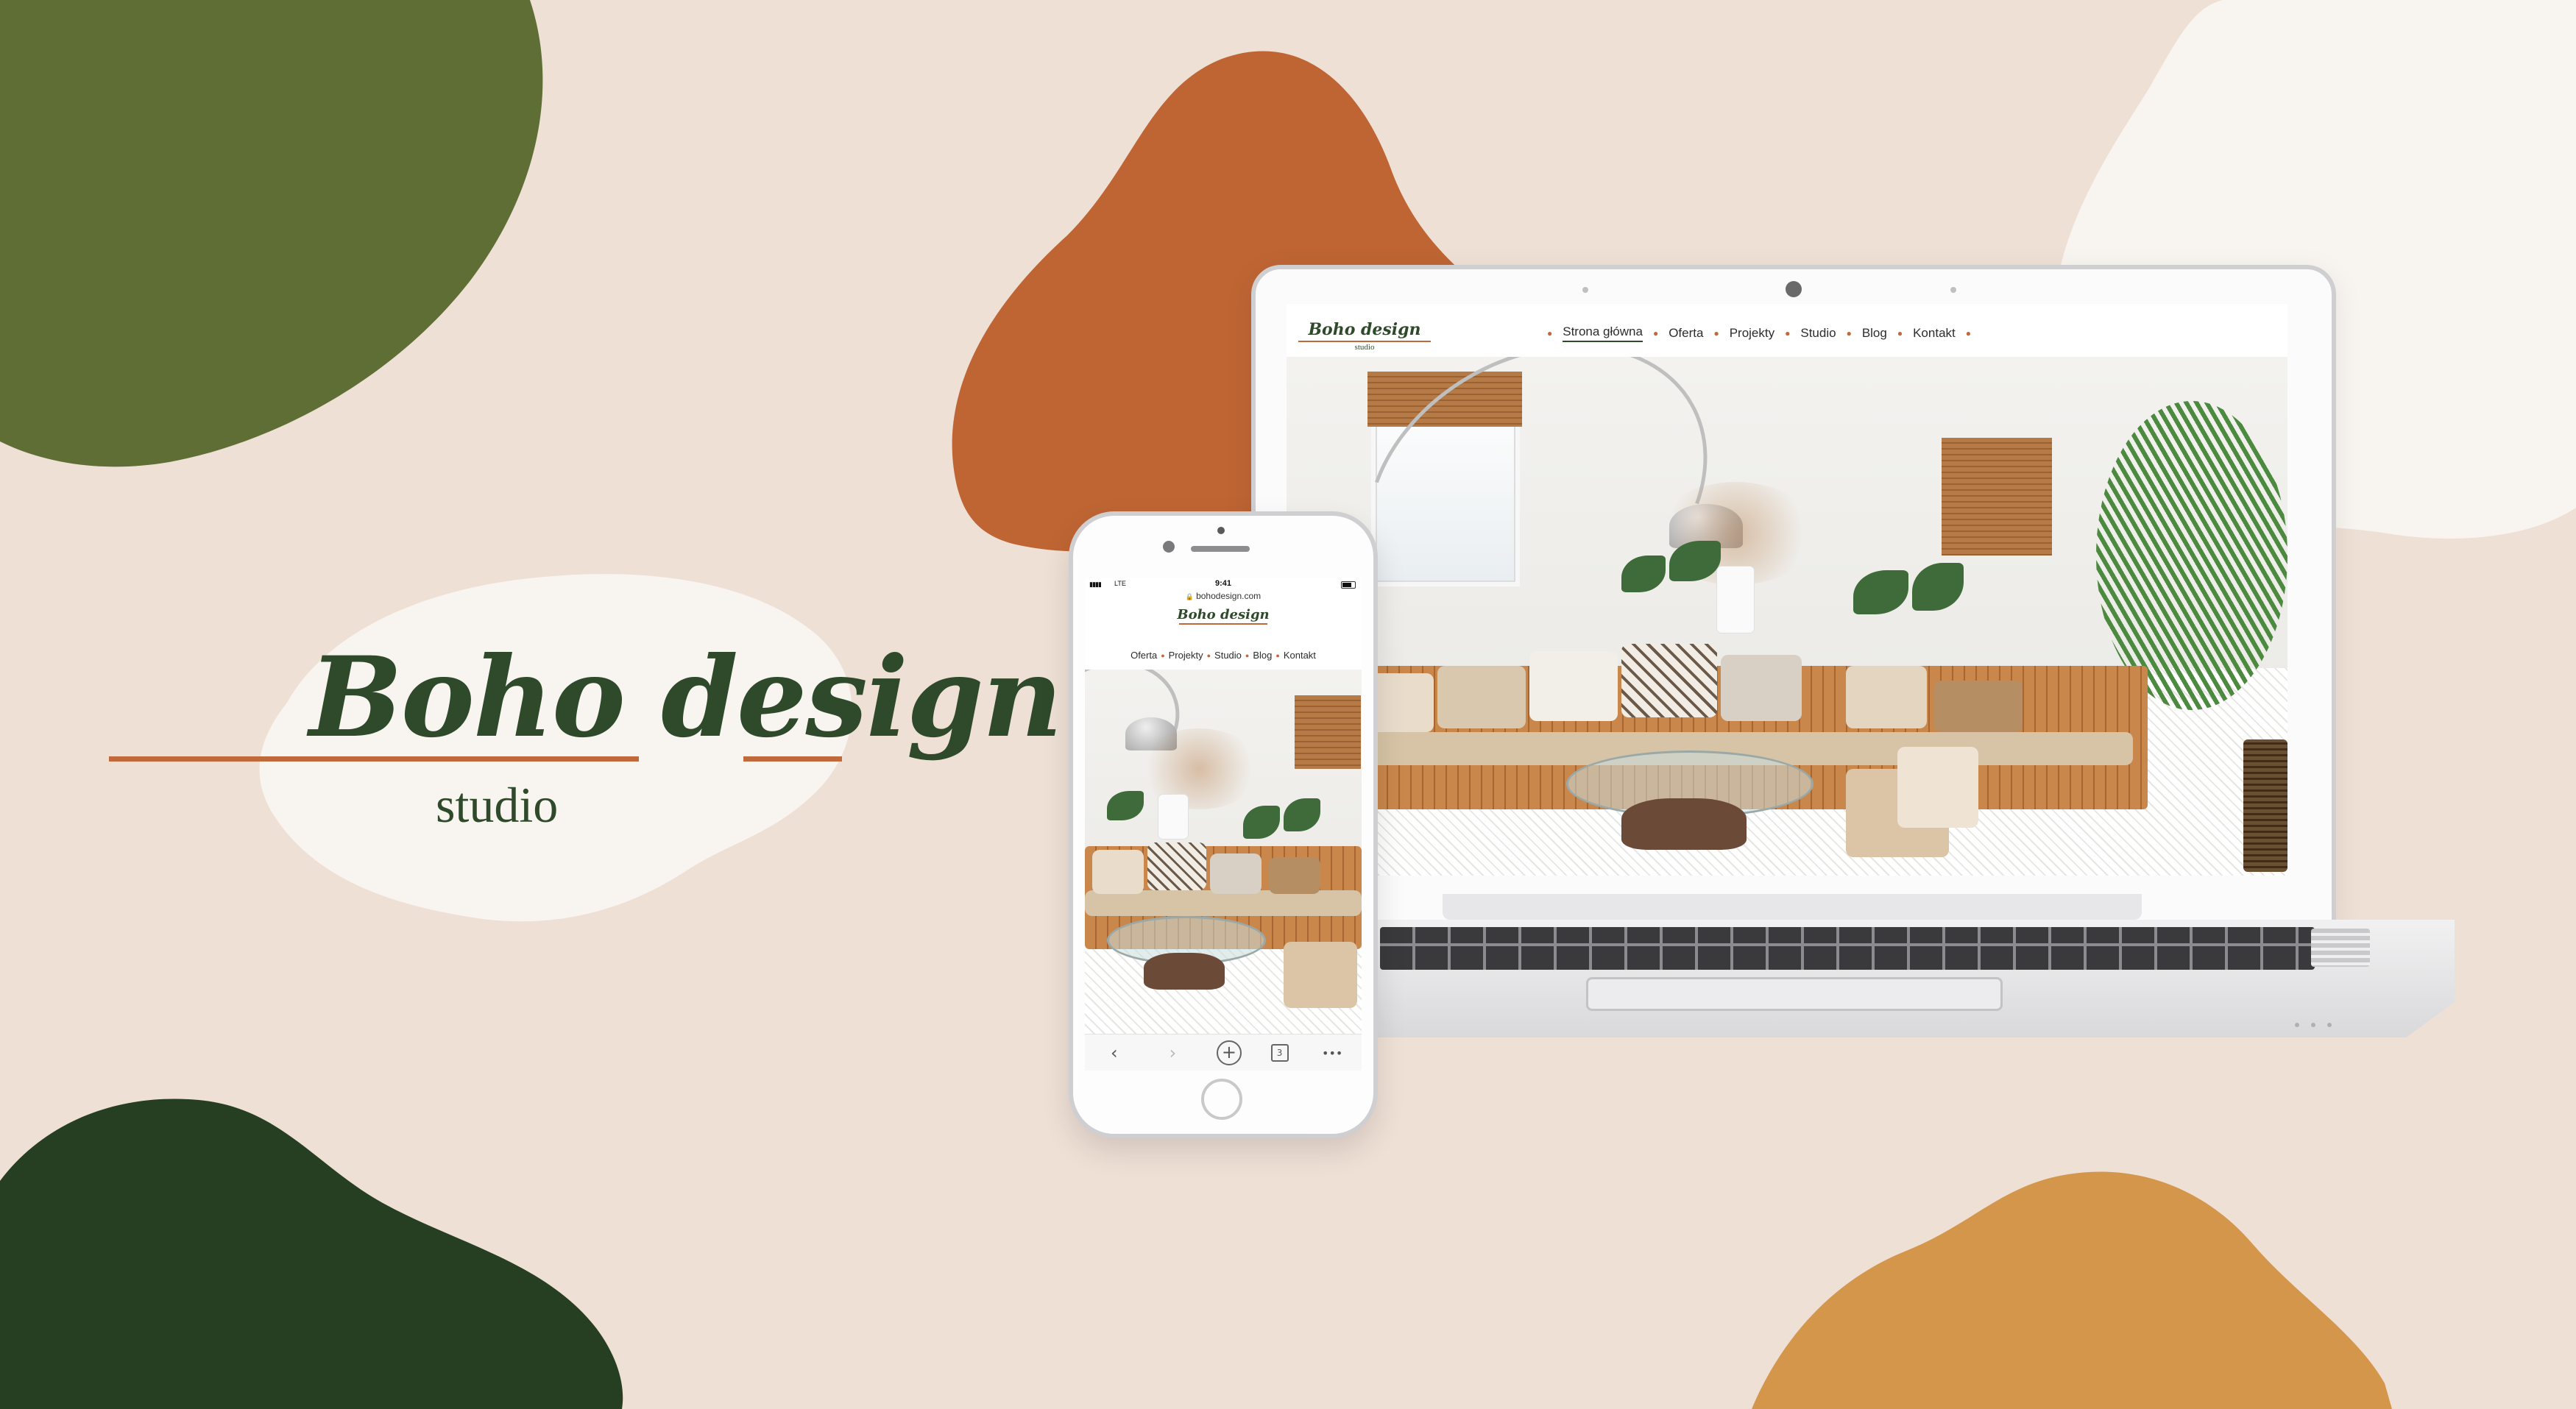 Image resolution: width=2576 pixels, height=1409 pixels. I want to click on mobile-nav-item-offer: Oferta, so click(1143, 655).